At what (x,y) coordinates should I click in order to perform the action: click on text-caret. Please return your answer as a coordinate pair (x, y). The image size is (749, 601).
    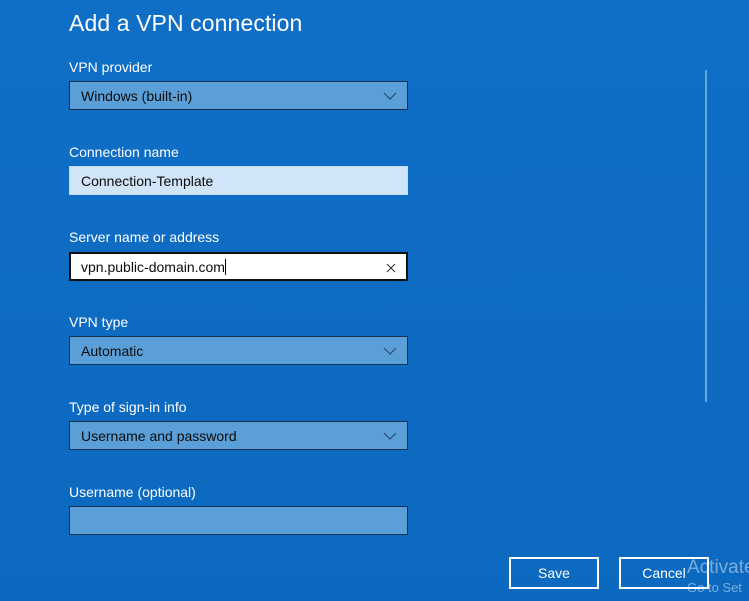
    Looking at the image, I should click on (225, 267).